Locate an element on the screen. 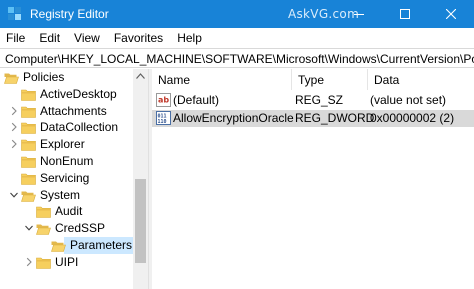 Image resolution: width=474 pixels, height=289 pixels. svg-text: ab is located at coordinates (163, 100).